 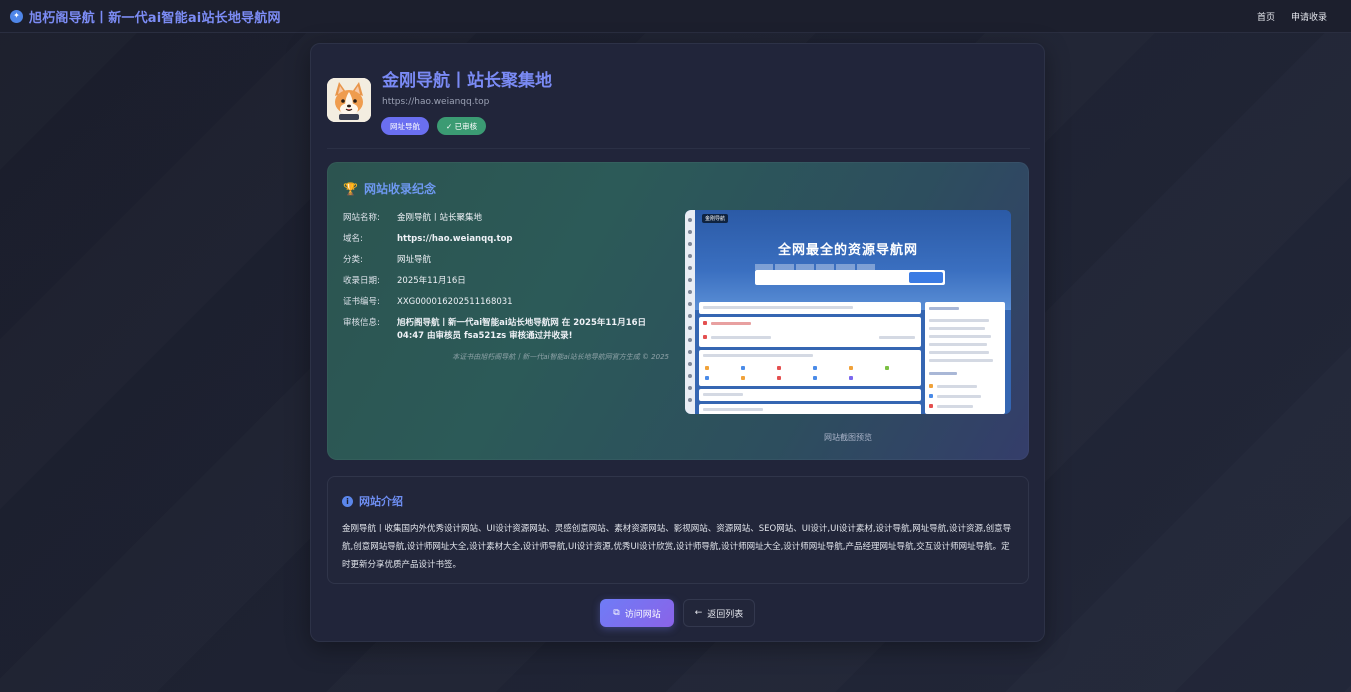 What do you see at coordinates (1266, 16) in the screenshot?
I see `nav-home: 首页` at bounding box center [1266, 16].